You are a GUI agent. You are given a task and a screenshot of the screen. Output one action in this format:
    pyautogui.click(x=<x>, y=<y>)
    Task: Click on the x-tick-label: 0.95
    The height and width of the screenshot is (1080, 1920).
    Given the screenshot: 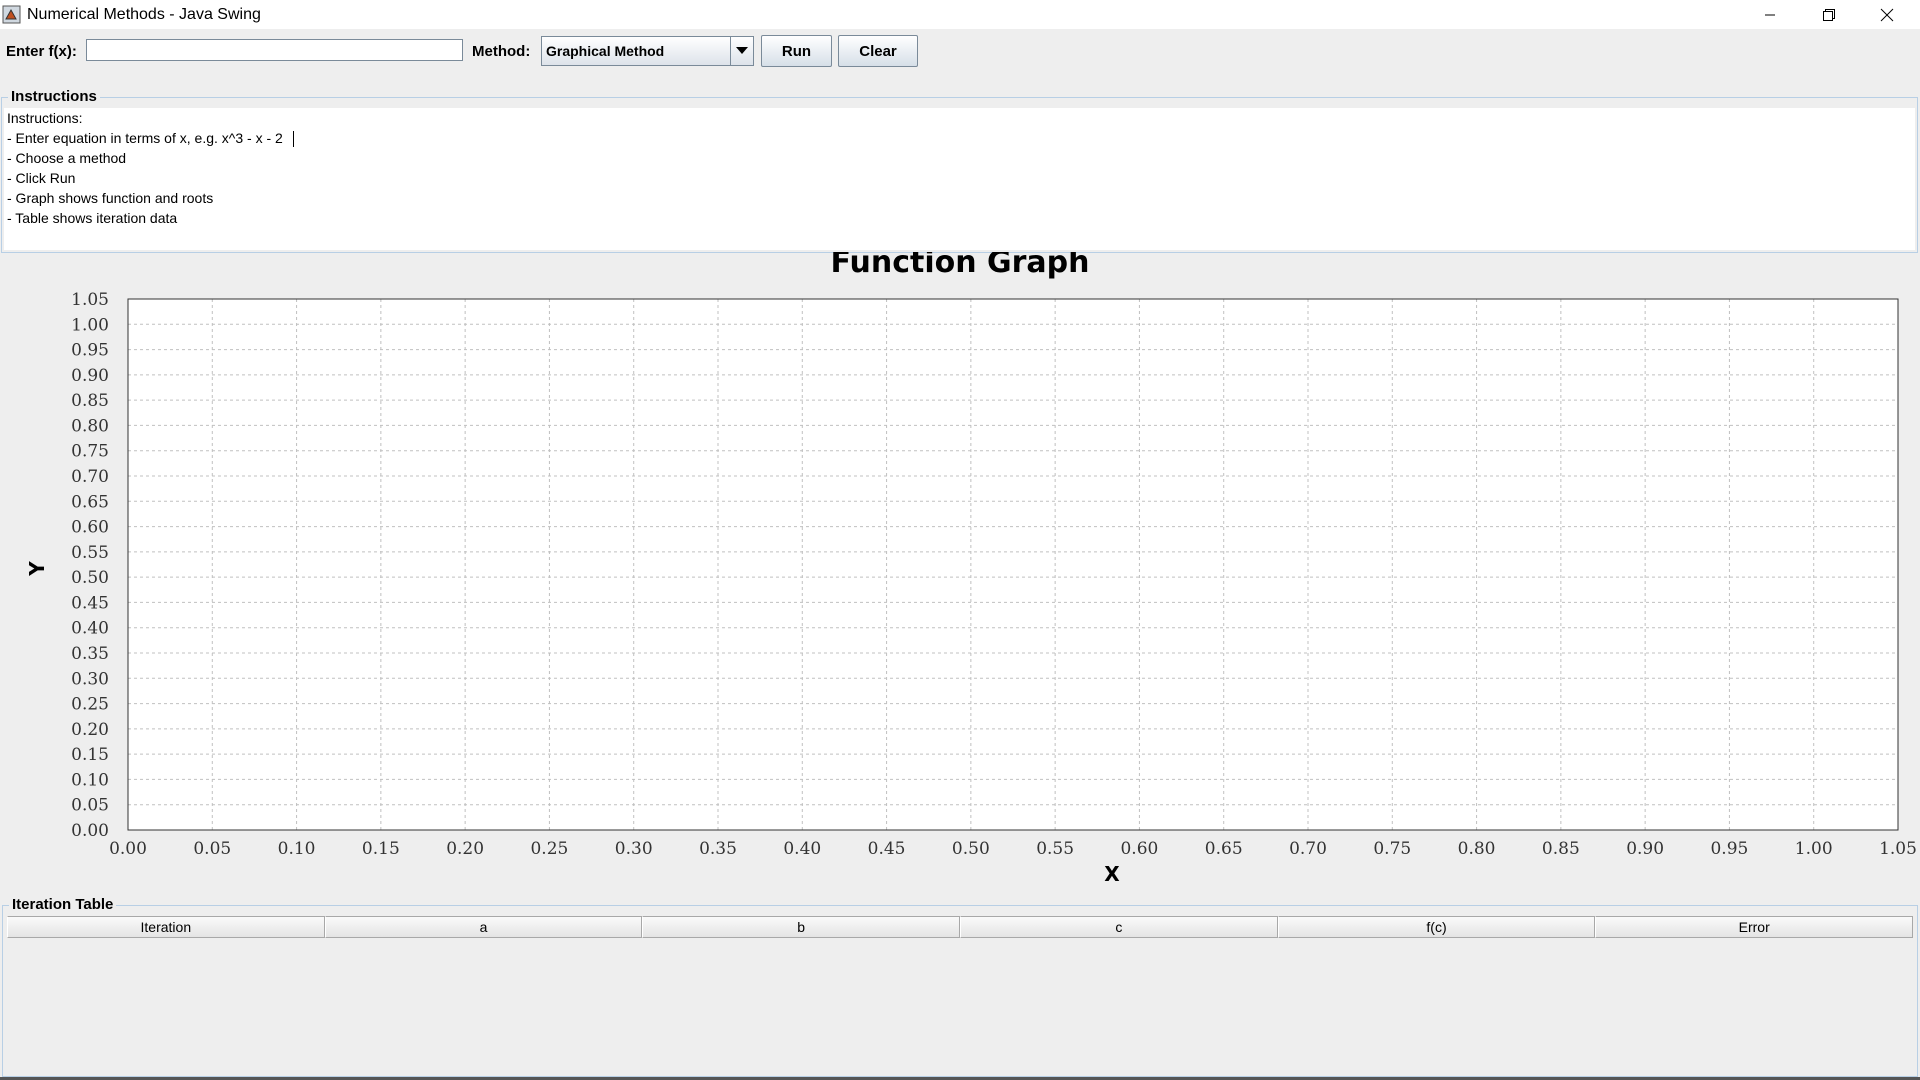 What is the action you would take?
    pyautogui.click(x=1729, y=849)
    